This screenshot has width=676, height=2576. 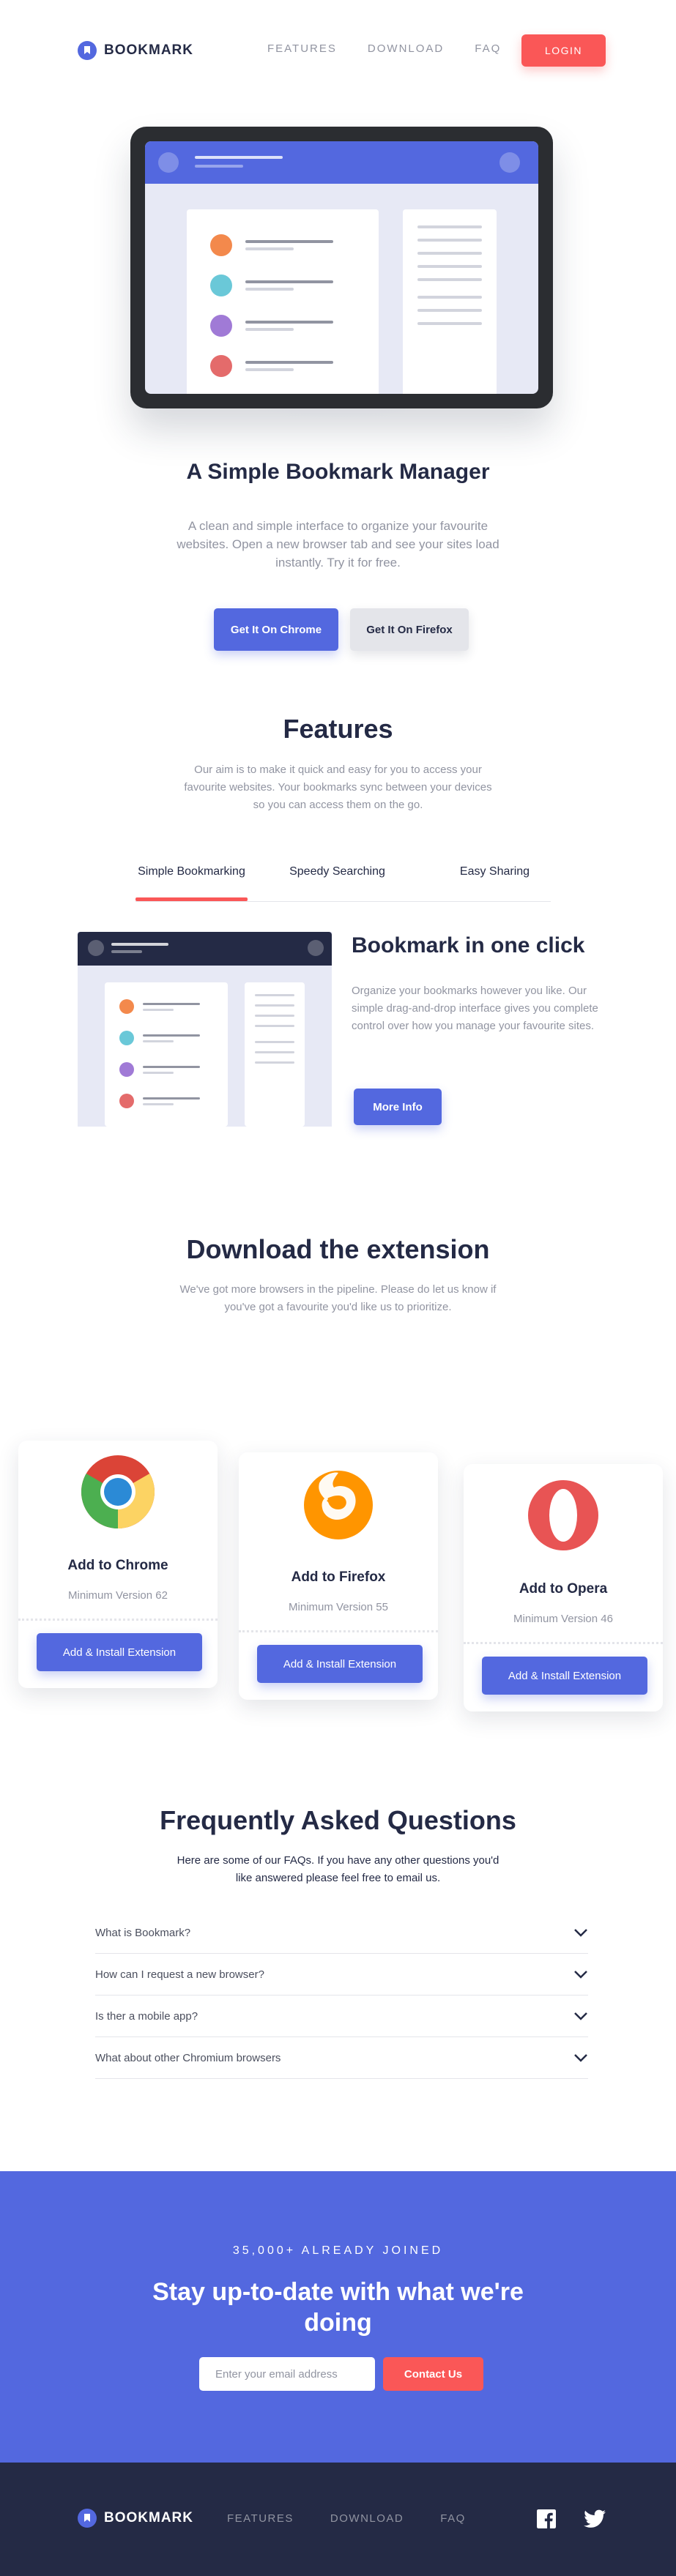 What do you see at coordinates (338, 1249) in the screenshot?
I see `download-title: Download the extension` at bounding box center [338, 1249].